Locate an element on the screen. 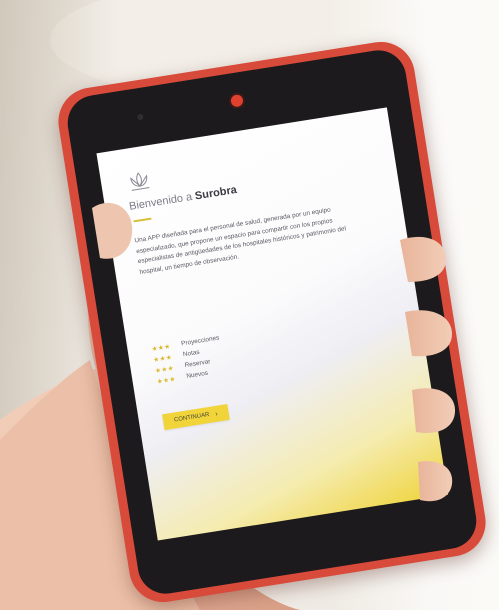 This screenshot has width=499, height=610. continue-button: CONTINUAR › is located at coordinates (196, 417).